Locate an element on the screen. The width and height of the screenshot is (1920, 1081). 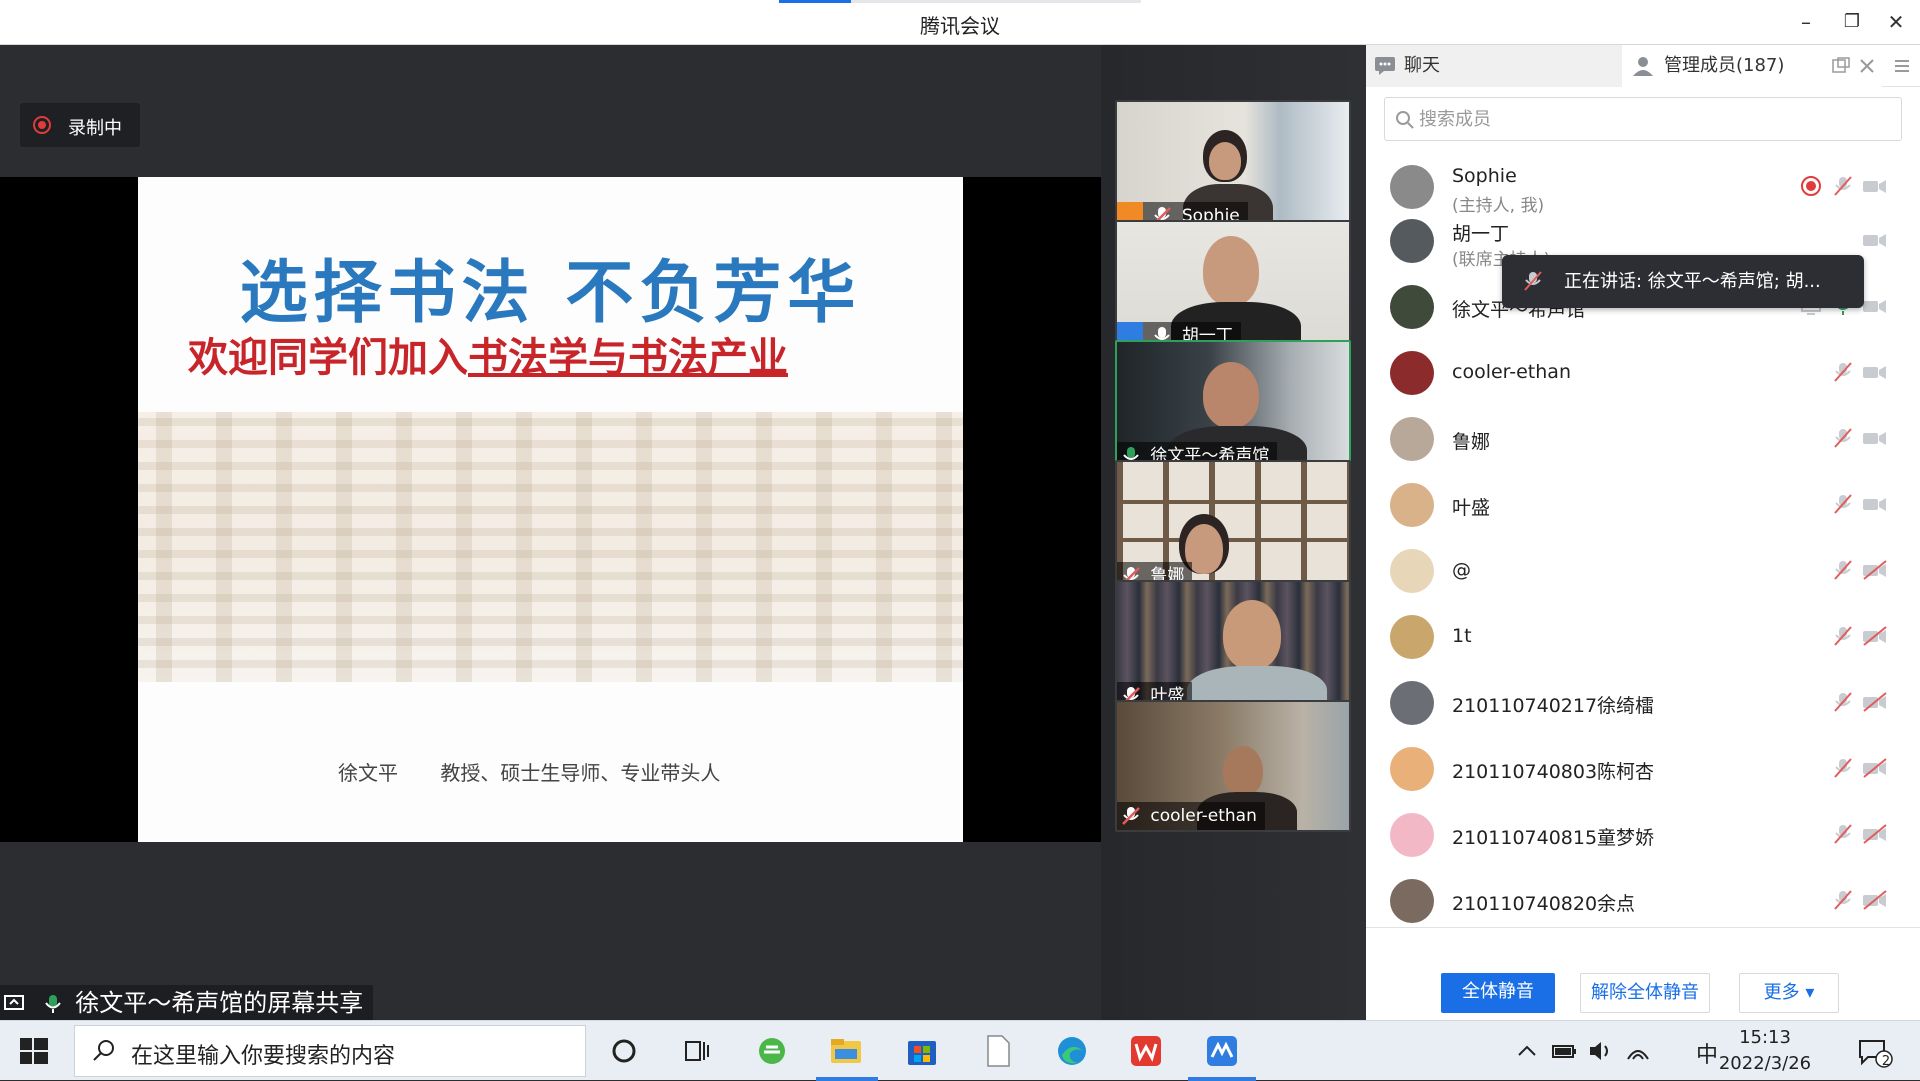
edge-browser-icon is located at coordinates (1072, 1051).